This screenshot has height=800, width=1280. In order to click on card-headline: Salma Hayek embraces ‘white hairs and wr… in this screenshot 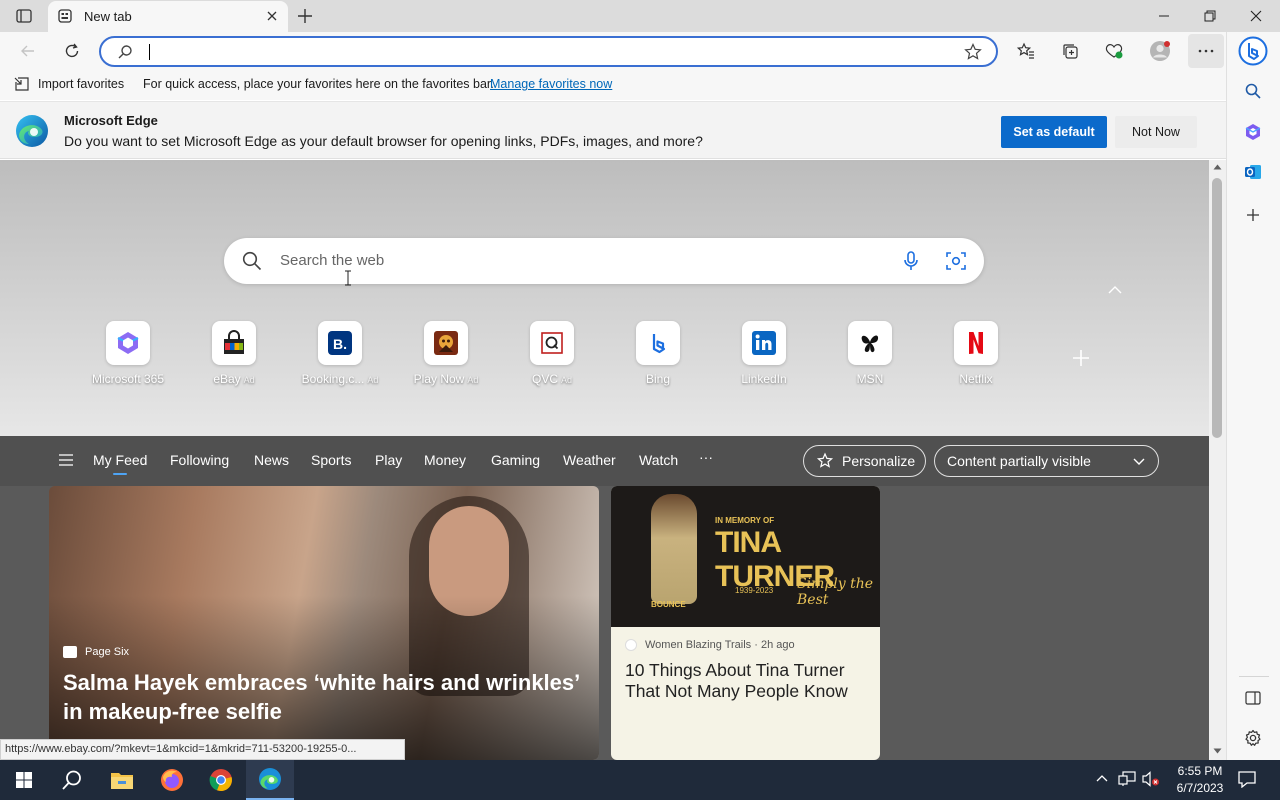, I will do `click(323, 697)`.